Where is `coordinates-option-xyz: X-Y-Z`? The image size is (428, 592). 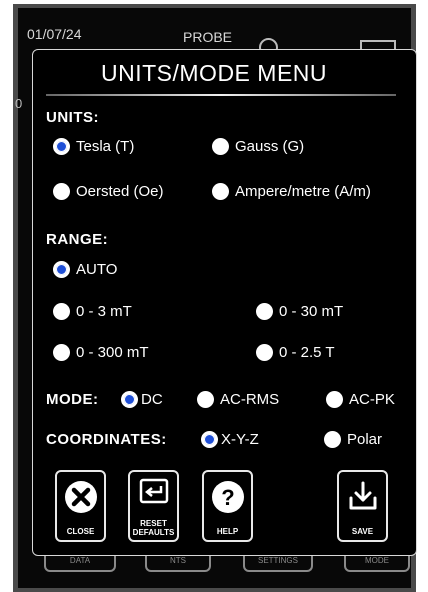
coordinates-option-xyz: X-Y-Z is located at coordinates (230, 439).